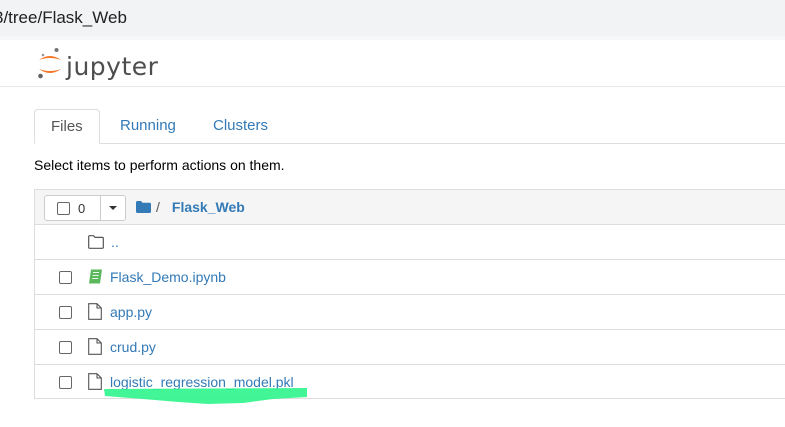 The image size is (785, 427). I want to click on folder-outline-icon, so click(96, 242).